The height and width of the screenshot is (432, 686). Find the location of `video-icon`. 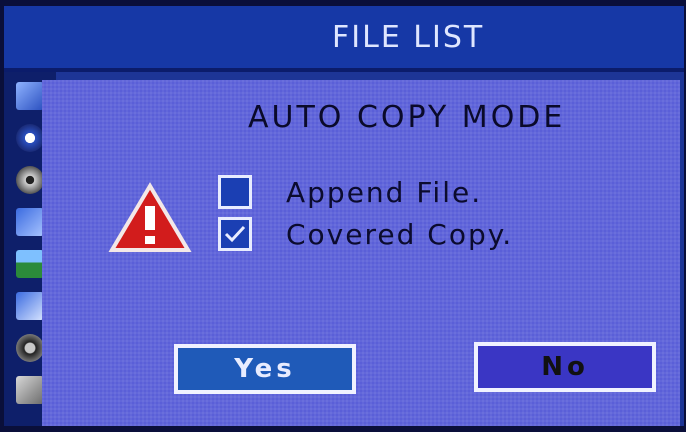

video-icon is located at coordinates (30, 138).